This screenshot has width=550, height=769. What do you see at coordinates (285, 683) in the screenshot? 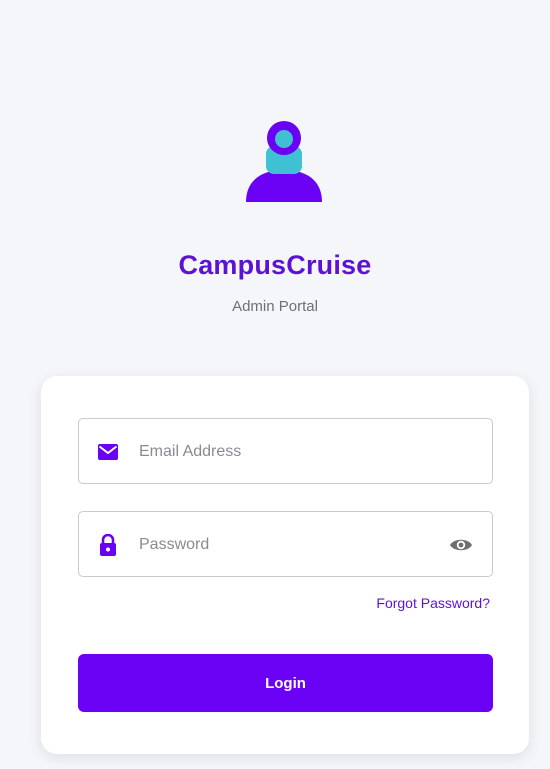
I see `login-button: Login` at bounding box center [285, 683].